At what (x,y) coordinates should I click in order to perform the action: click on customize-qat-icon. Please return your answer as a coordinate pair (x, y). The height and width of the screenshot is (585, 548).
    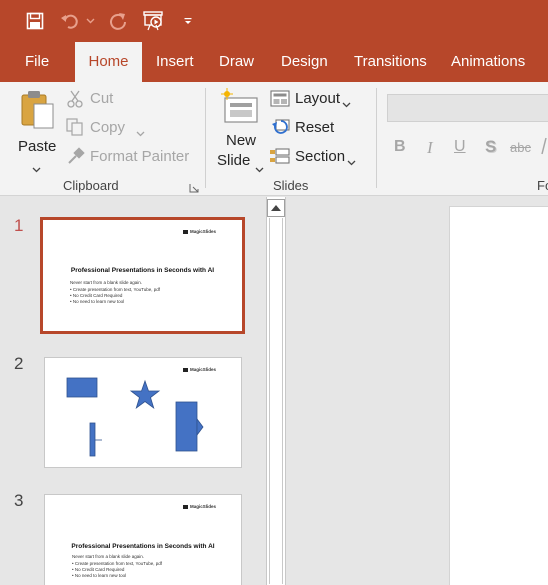
    Looking at the image, I should click on (188, 21).